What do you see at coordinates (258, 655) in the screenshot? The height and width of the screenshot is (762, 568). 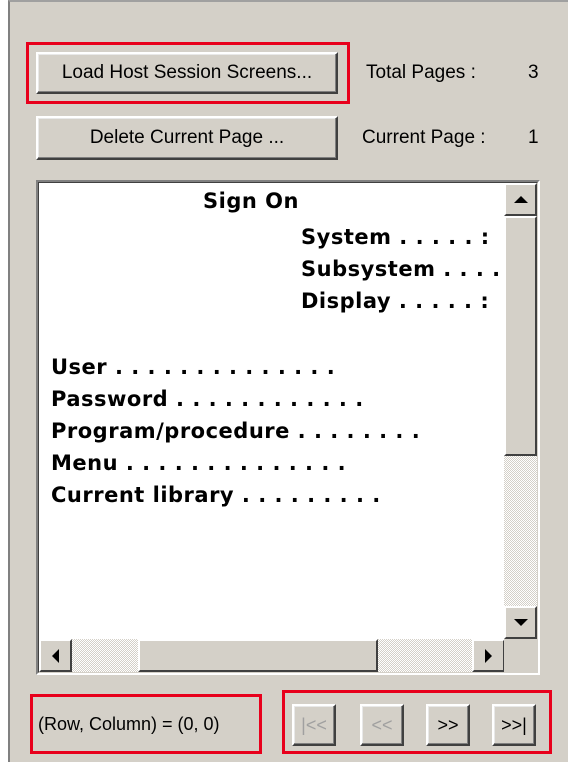 I see `horizontal-scroll-thumb` at bounding box center [258, 655].